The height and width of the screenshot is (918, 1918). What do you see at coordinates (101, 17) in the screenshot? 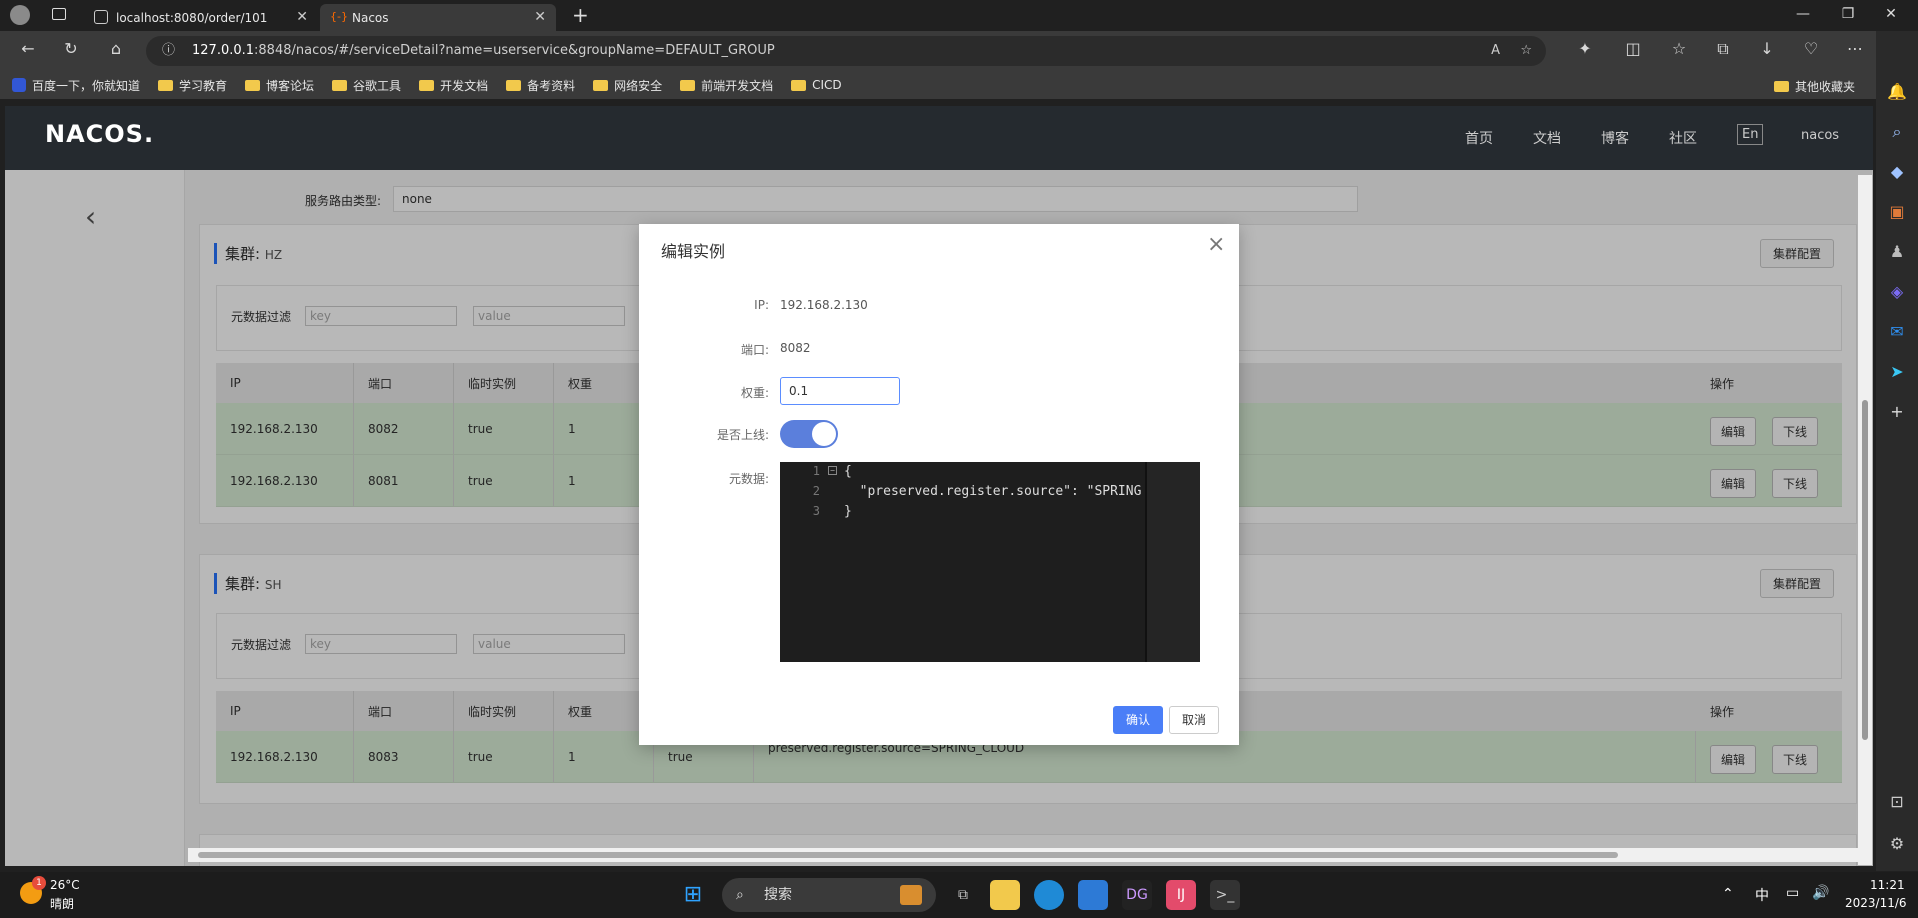
I see `page-icon` at bounding box center [101, 17].